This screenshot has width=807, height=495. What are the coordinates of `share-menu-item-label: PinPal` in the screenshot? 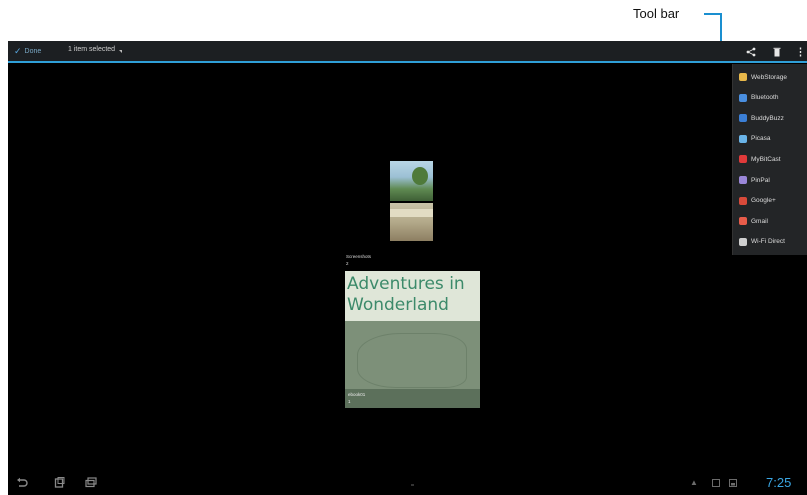 It's located at (760, 180).